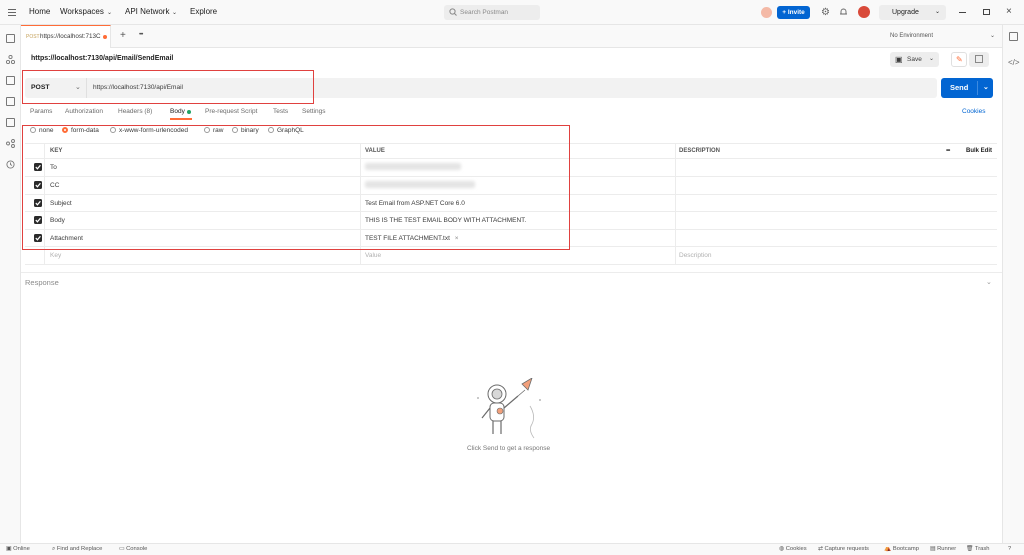  Describe the element at coordinates (122, 549) in the screenshot. I see `console-icon: ▭` at that location.